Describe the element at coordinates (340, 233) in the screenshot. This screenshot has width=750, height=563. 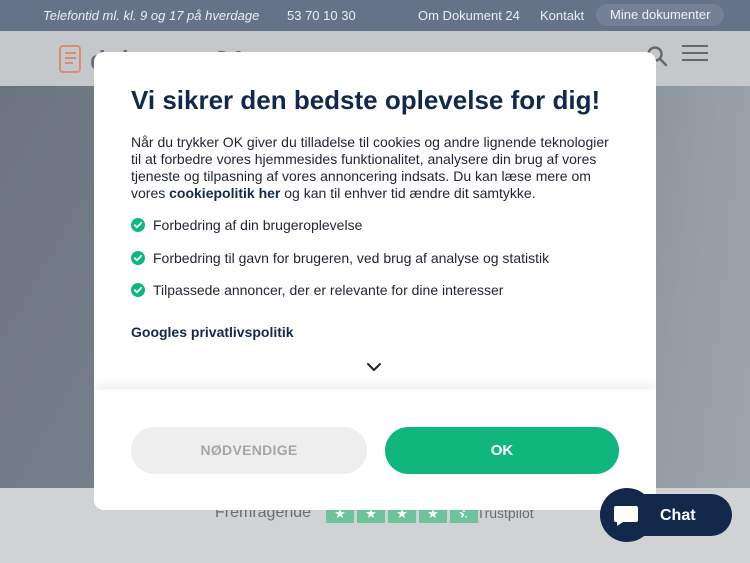
I see `benefit-item: Forbedring af din brugeroplevelse` at that location.